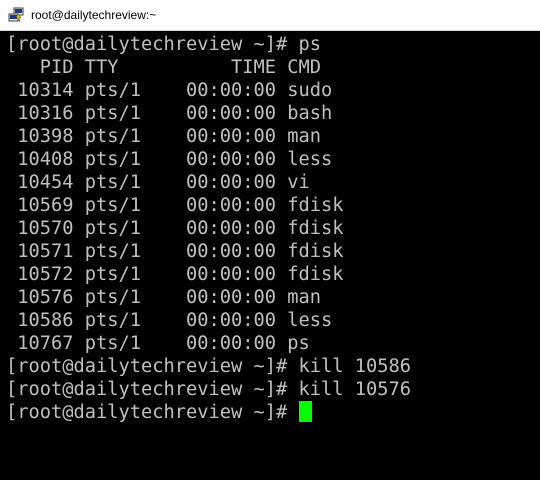  I want to click on terminal-line: 10398 pts/1 00:00:00 man, so click(164, 136).